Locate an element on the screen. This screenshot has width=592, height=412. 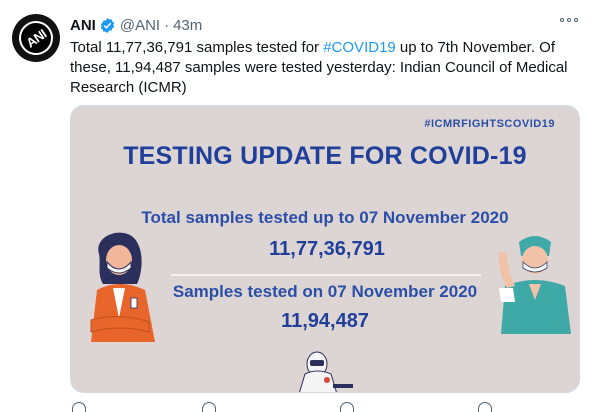
avatar: ANI is located at coordinates (36, 38).